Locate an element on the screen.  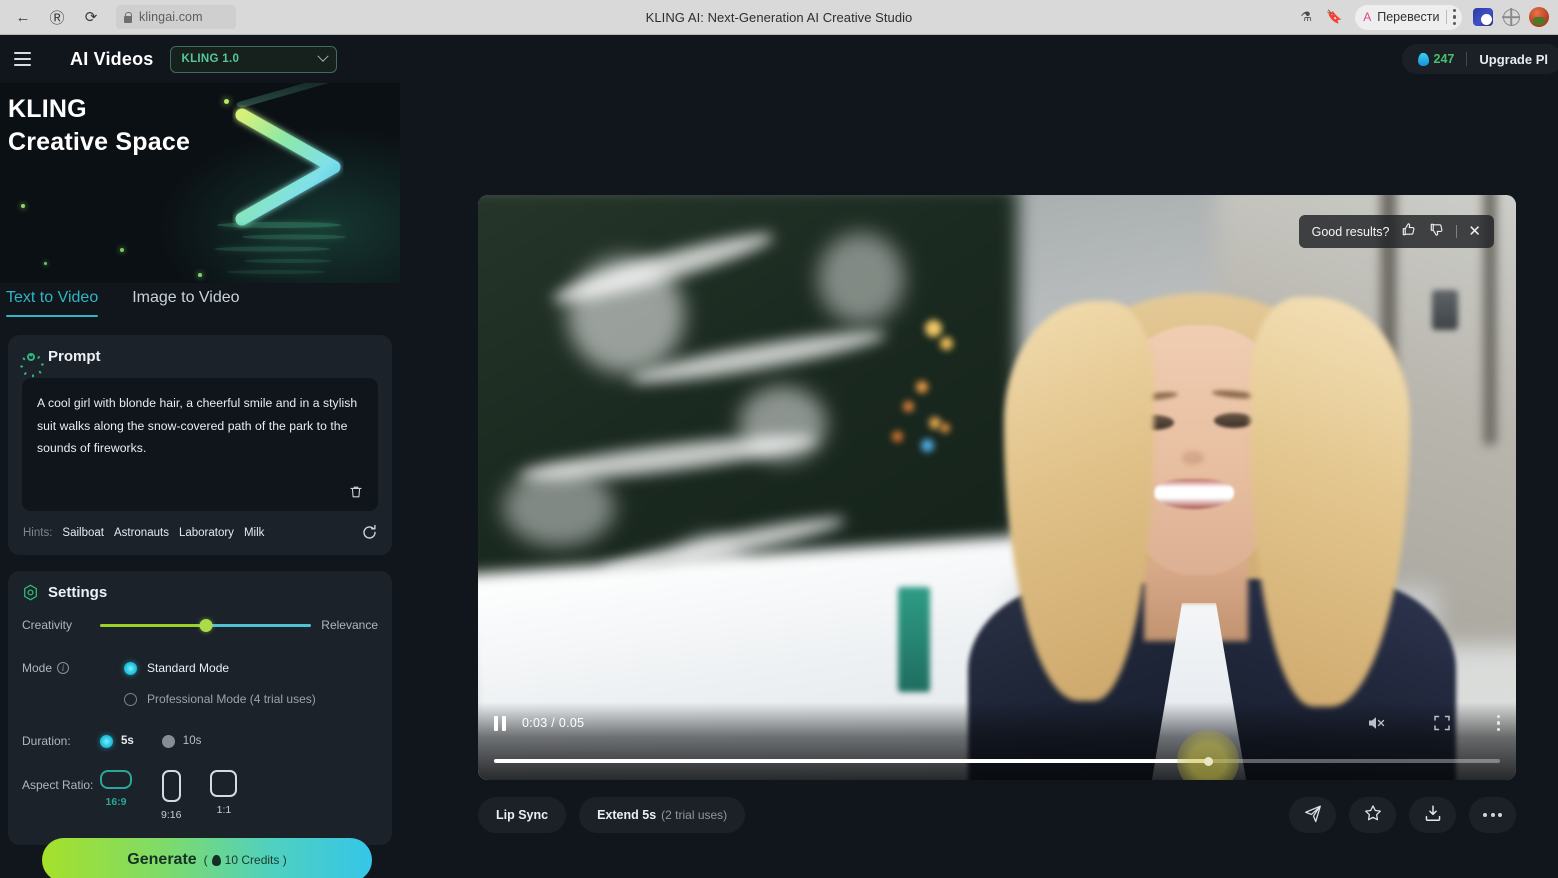
extension-globe-icon is located at coordinates (1511, 17).